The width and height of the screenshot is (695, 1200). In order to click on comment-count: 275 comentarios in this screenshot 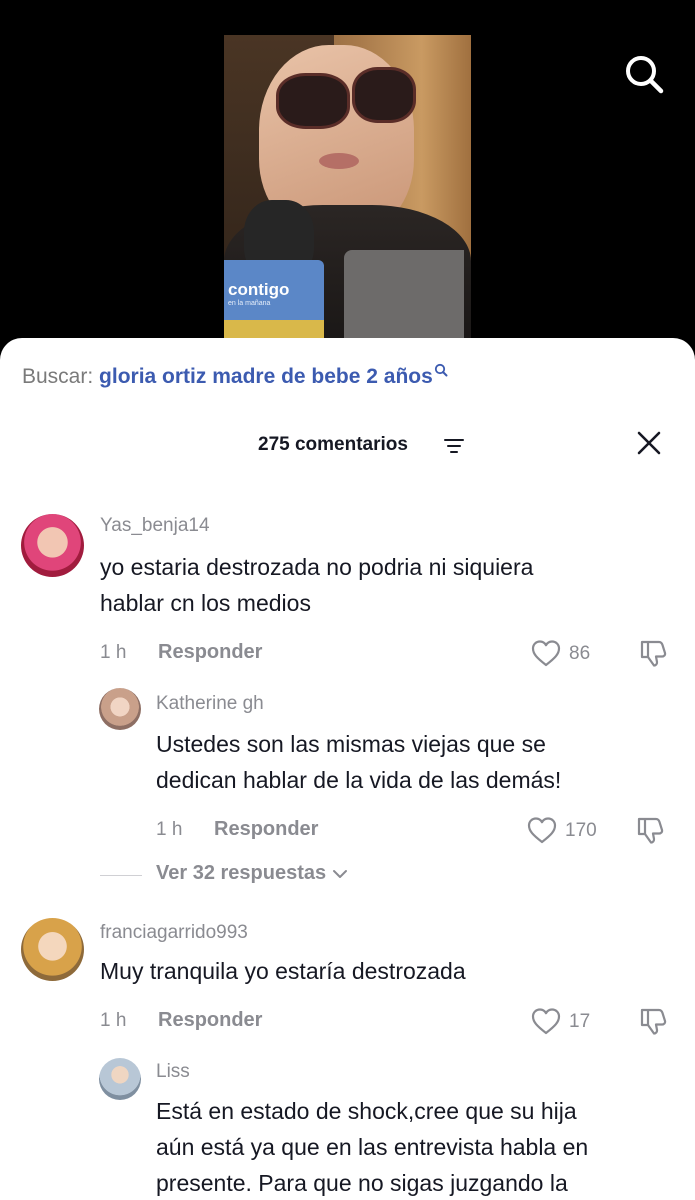, I will do `click(333, 444)`.